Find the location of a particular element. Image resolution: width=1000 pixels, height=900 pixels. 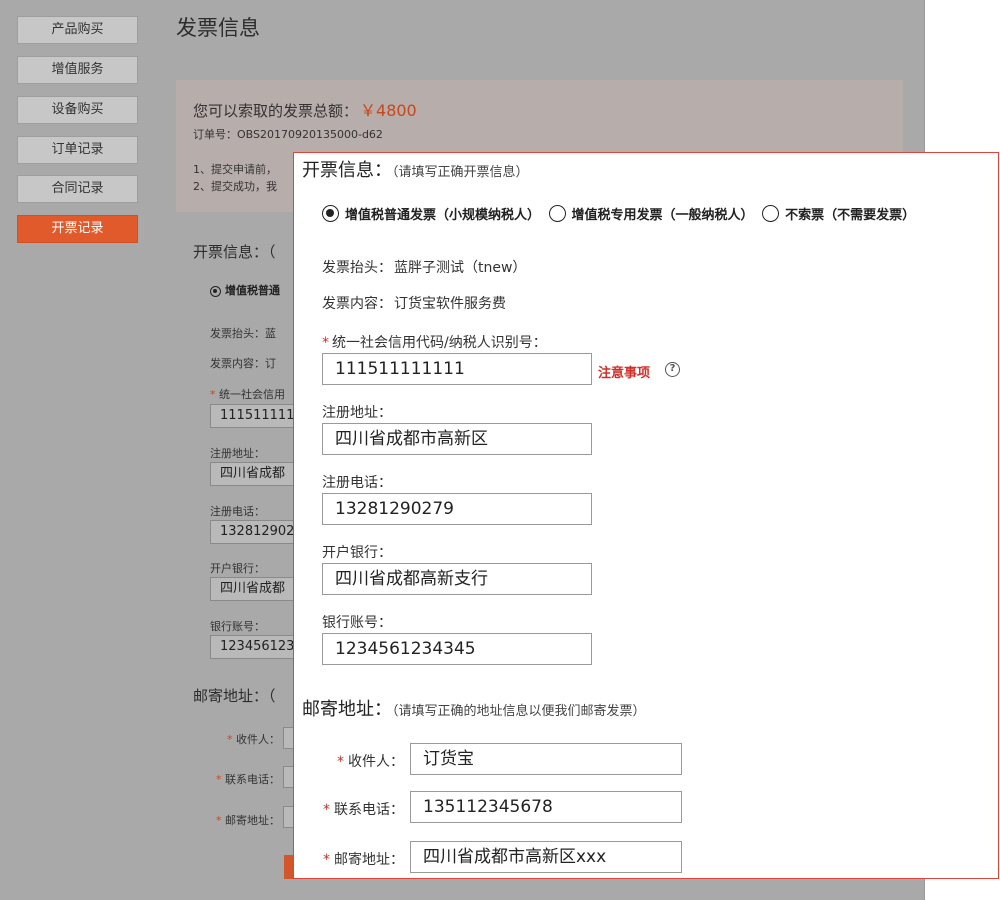

invoice-section-title: 开票信息：（请填写正确开票信息） is located at coordinates (415, 170).